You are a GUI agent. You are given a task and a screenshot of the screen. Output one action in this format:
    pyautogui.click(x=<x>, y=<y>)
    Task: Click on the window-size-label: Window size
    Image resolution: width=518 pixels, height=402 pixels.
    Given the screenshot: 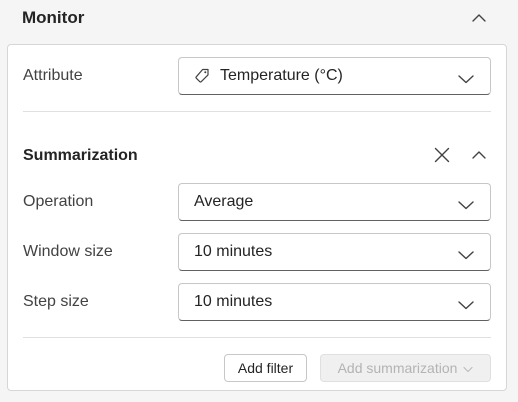 What is the action you would take?
    pyautogui.click(x=68, y=251)
    